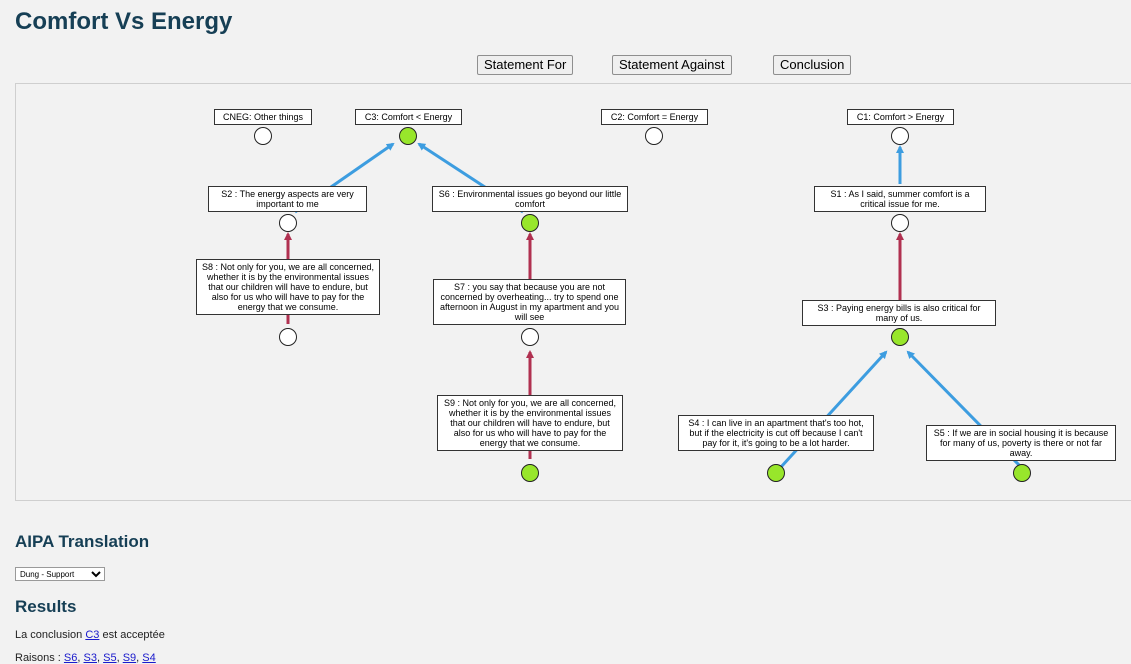 The width and height of the screenshot is (1131, 664). Describe the element at coordinates (525, 65) in the screenshot. I see `statement-for-button: Statement For` at that location.